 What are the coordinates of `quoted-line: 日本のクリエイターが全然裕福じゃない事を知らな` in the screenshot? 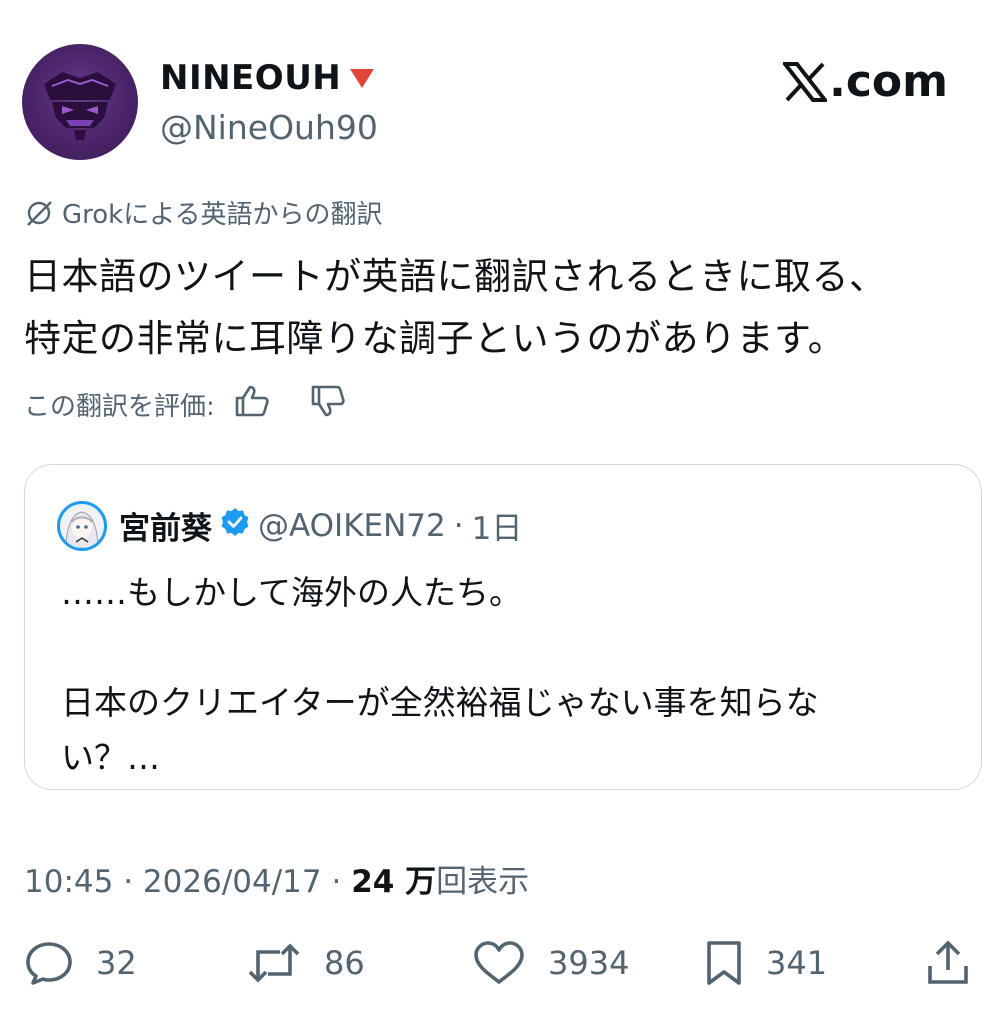 It's located at (440, 702).